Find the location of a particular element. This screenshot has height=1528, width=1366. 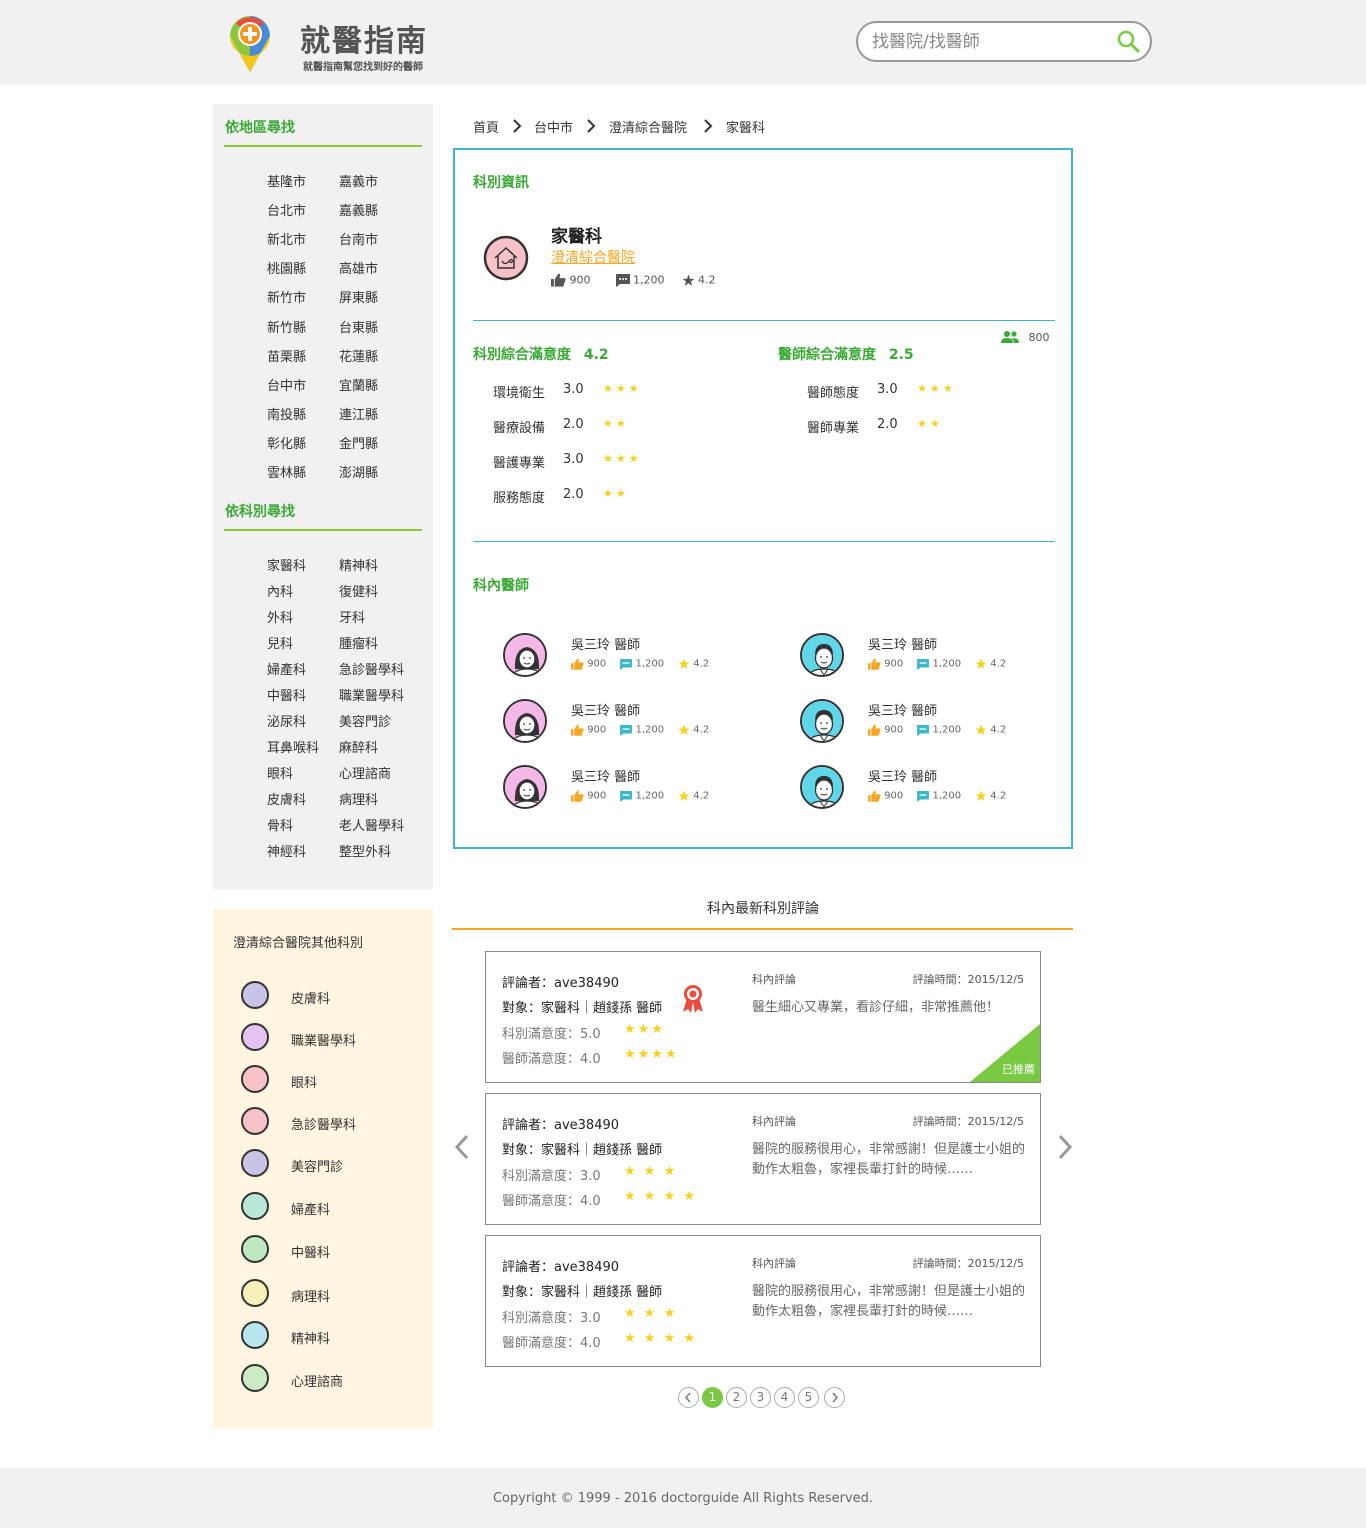

region-link: 新北市 is located at coordinates (286, 238).